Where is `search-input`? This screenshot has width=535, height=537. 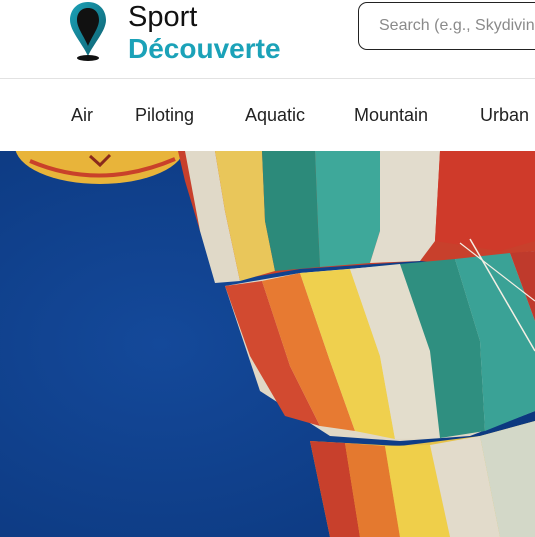
search-input is located at coordinates (446, 26).